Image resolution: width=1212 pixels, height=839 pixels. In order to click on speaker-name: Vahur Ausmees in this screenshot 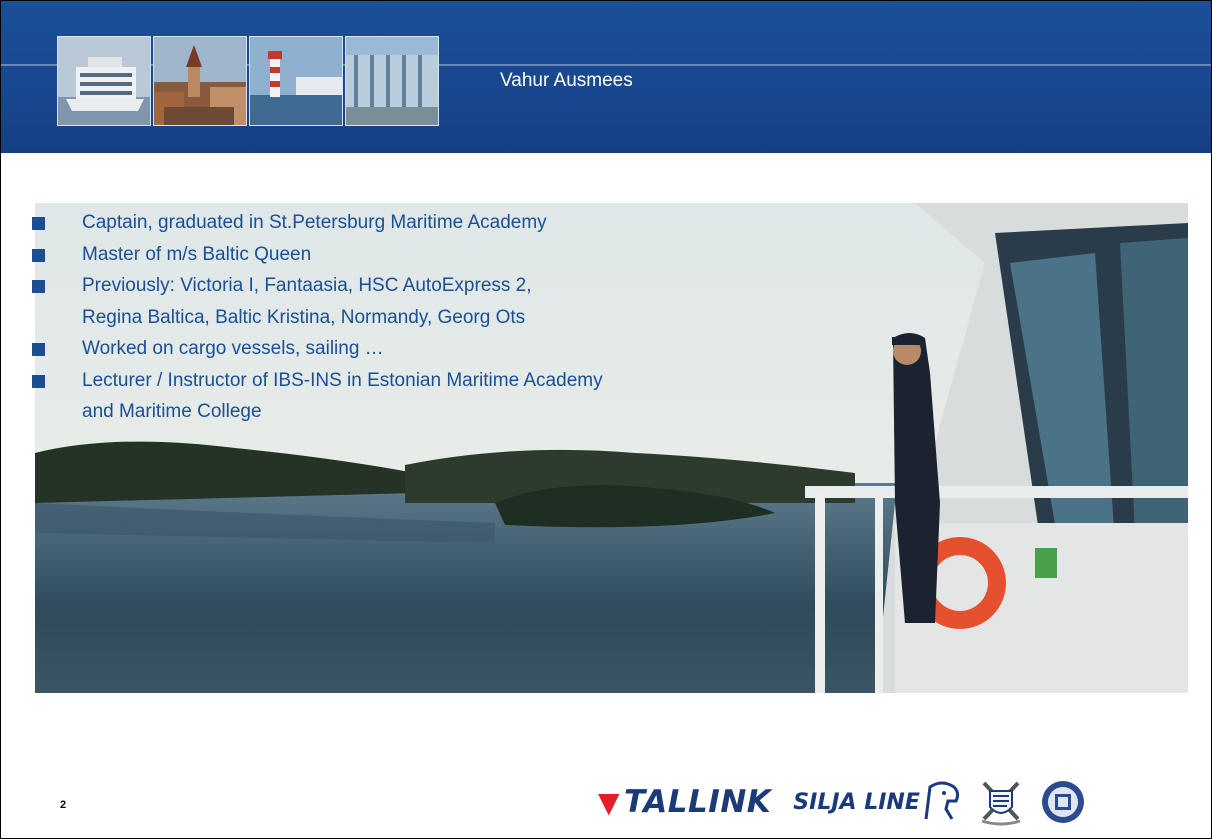, I will do `click(566, 80)`.